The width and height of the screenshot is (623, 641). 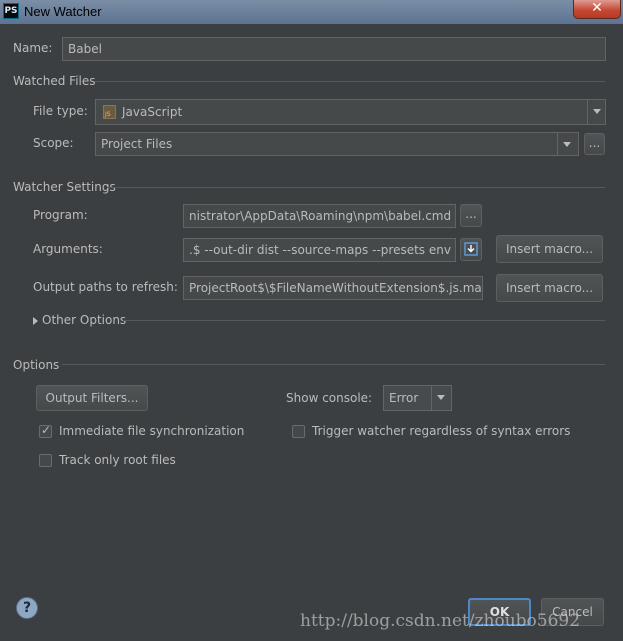 I want to click on file-type-label: File type:, so click(x=60, y=111).